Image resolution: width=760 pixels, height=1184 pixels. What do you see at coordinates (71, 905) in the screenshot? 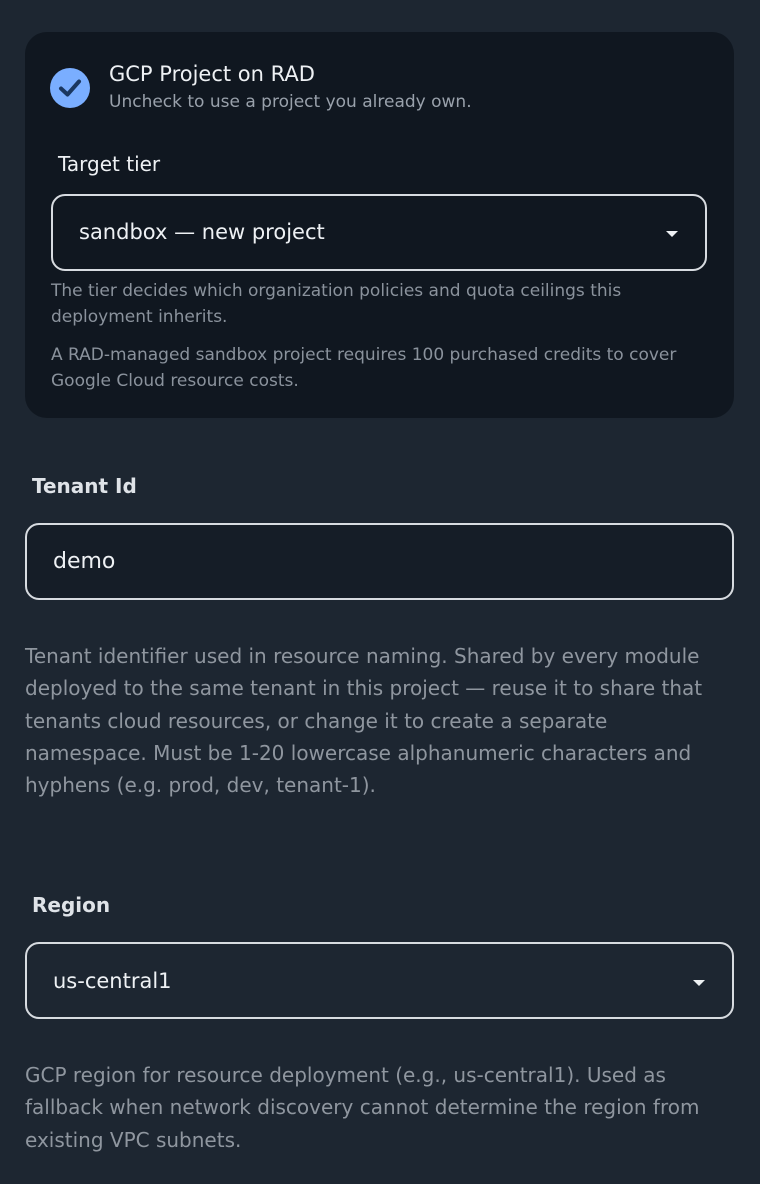
I see `region-label: Region` at bounding box center [71, 905].